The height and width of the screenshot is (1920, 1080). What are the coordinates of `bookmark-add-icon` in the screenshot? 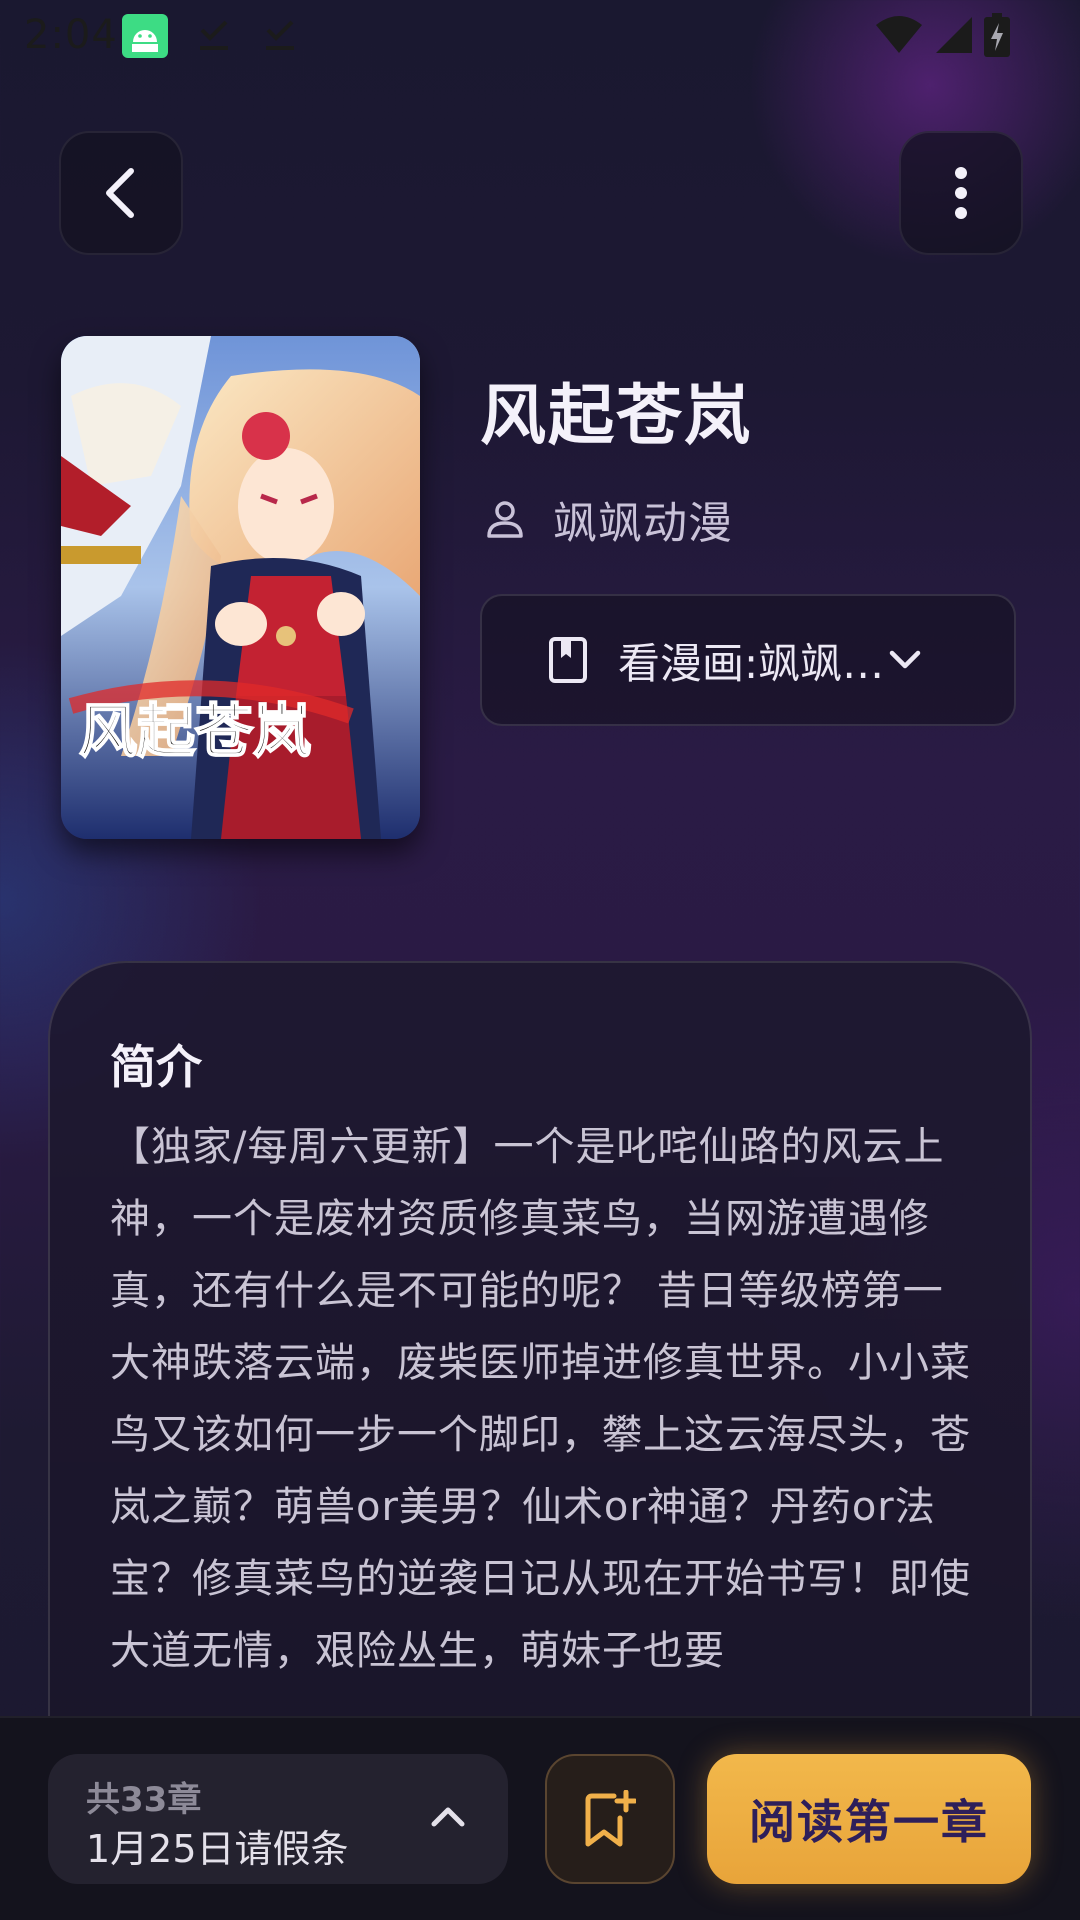 It's located at (610, 1818).